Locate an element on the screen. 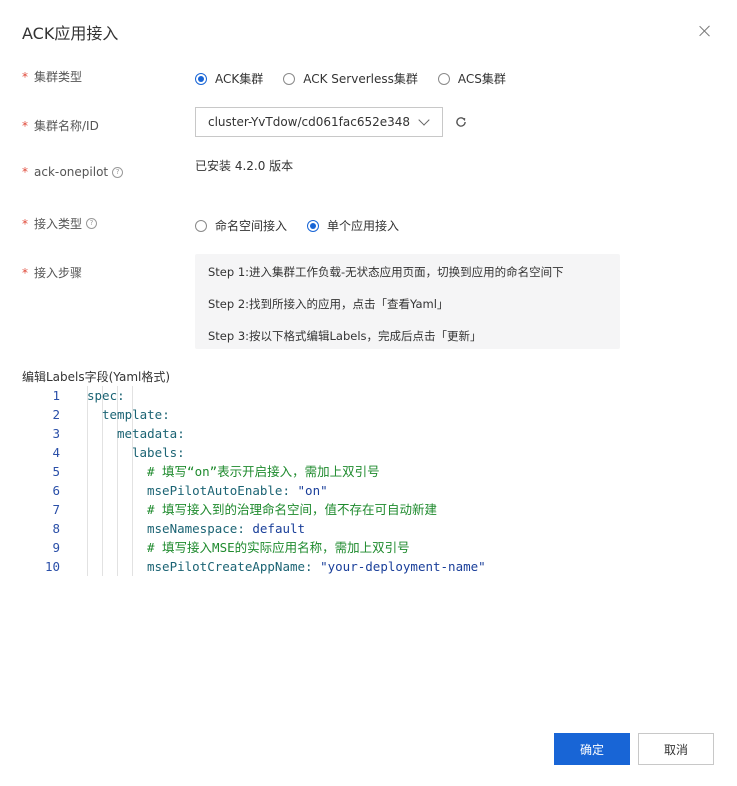 The height and width of the screenshot is (786, 737). radio-namespace-access: 命名空间接入 is located at coordinates (241, 225).